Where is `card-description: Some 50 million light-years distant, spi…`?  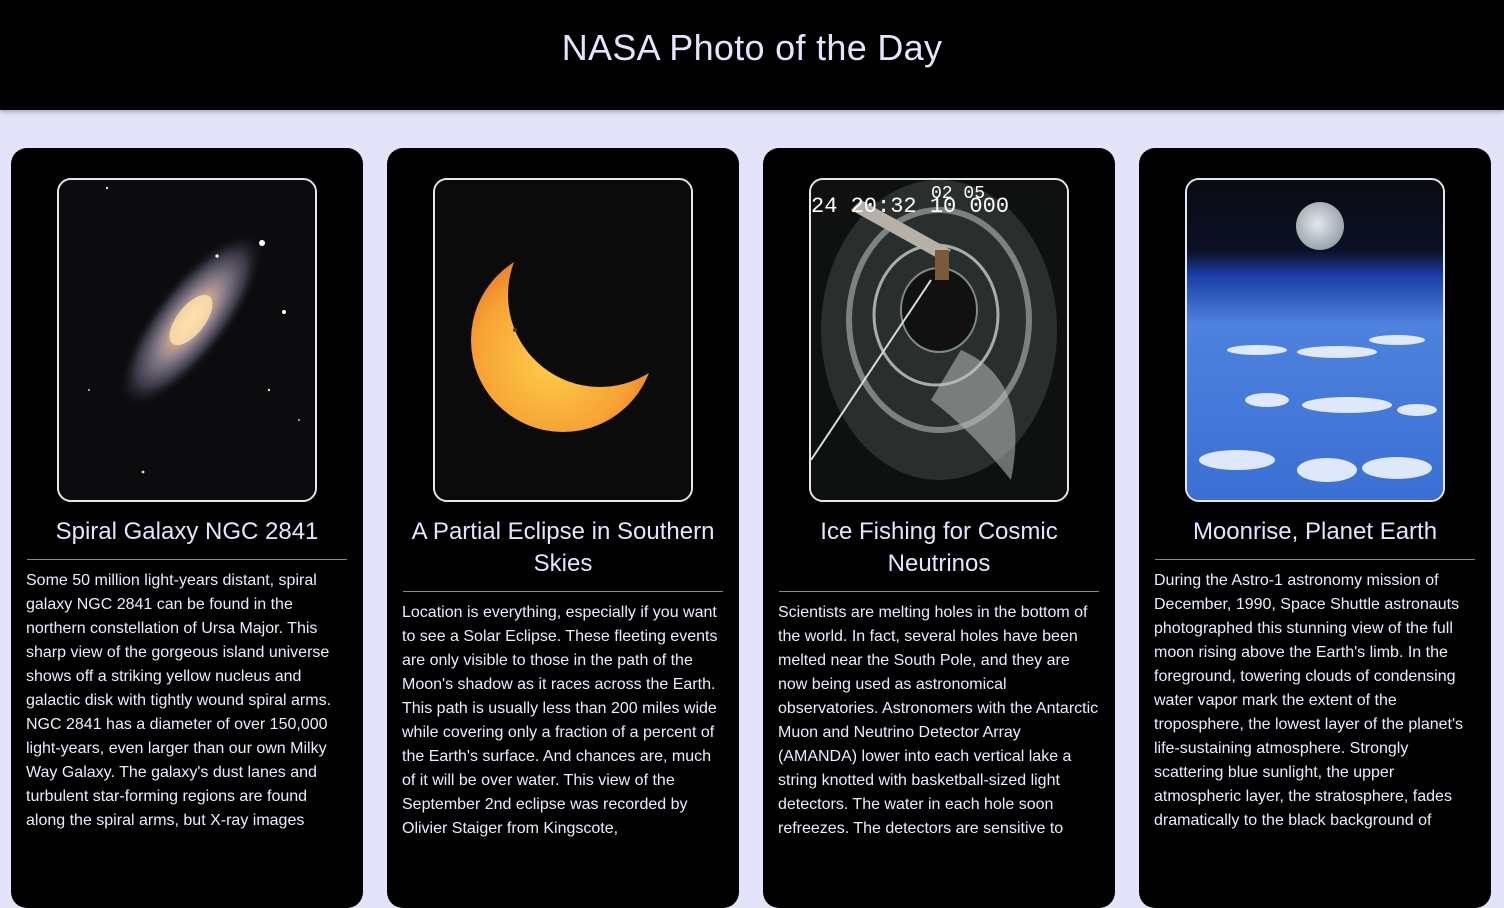 card-description: Some 50 million light-years distant, spi… is located at coordinates (179, 700).